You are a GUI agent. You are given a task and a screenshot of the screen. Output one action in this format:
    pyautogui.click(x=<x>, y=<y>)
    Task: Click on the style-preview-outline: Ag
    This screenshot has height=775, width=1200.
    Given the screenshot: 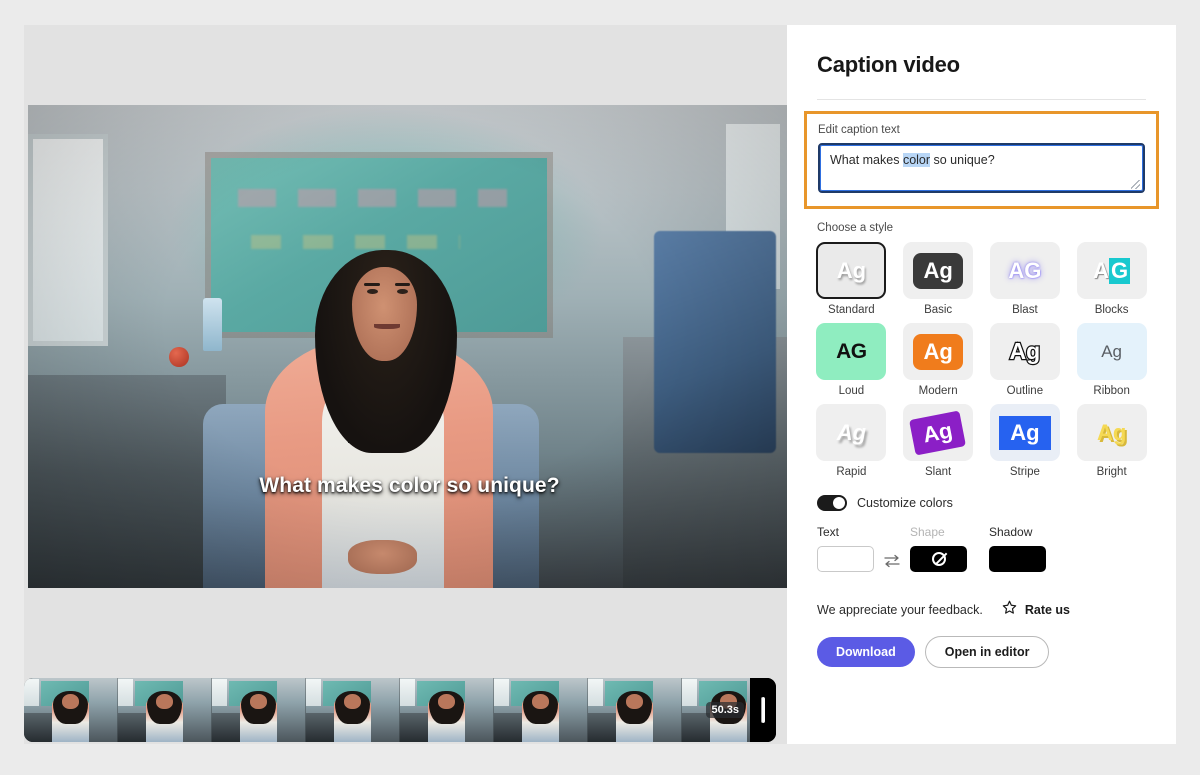 What is the action you would take?
    pyautogui.click(x=1024, y=351)
    